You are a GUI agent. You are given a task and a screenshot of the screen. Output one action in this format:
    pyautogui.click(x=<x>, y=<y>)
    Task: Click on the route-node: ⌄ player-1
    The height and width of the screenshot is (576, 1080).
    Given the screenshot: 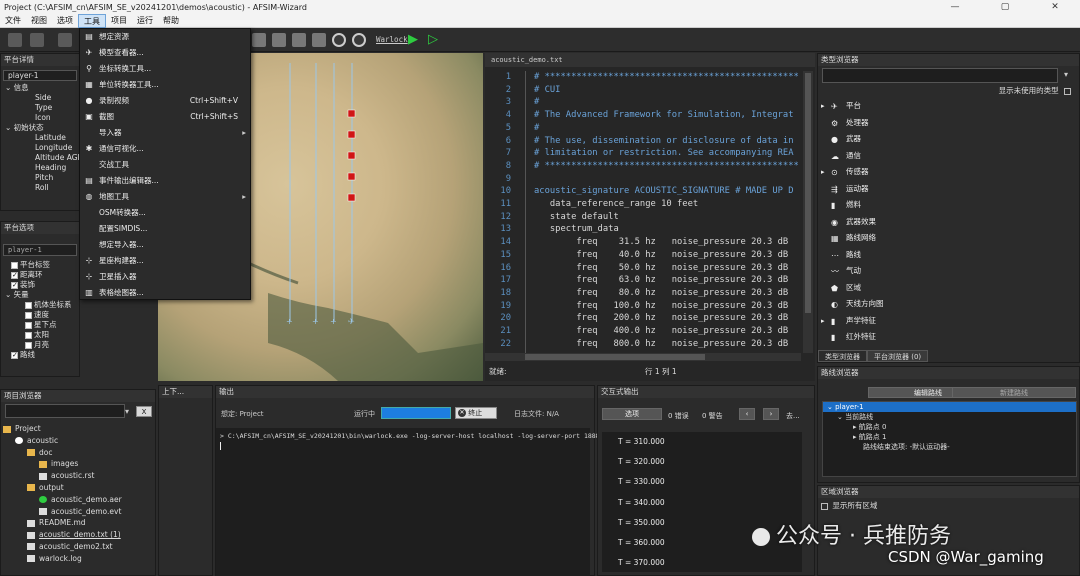 What is the action you would take?
    pyautogui.click(x=949, y=407)
    